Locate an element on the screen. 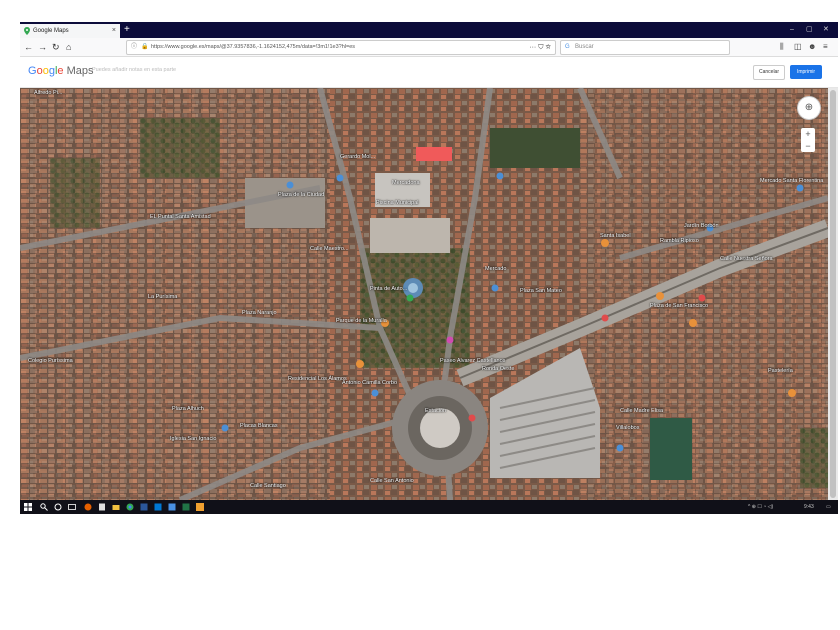  zoom-in-button: + is located at coordinates (808, 134).